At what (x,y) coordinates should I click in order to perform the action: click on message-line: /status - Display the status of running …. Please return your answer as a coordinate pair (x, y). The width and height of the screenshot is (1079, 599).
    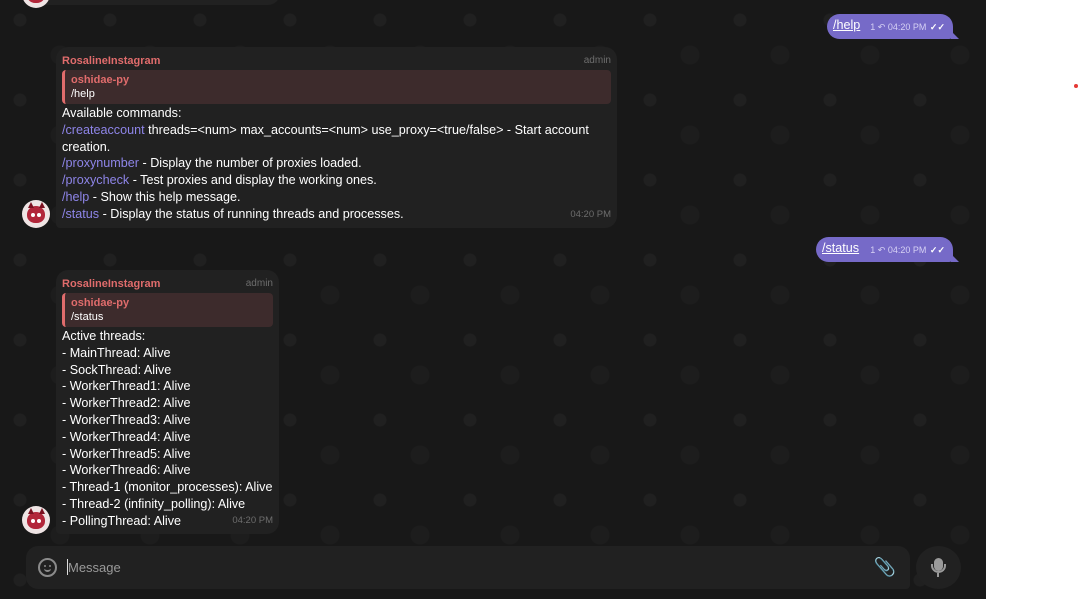
    Looking at the image, I should click on (325, 214).